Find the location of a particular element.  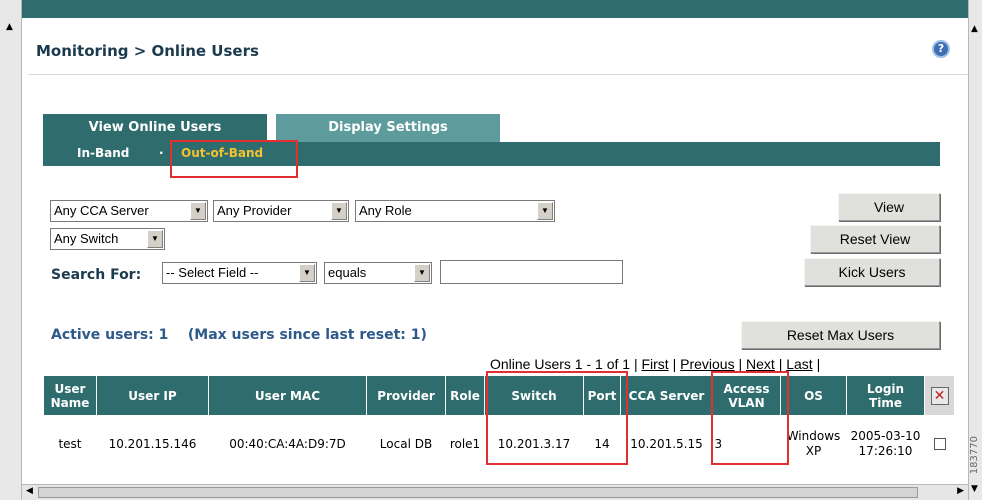

delete-icon: ✕ is located at coordinates (939, 395).